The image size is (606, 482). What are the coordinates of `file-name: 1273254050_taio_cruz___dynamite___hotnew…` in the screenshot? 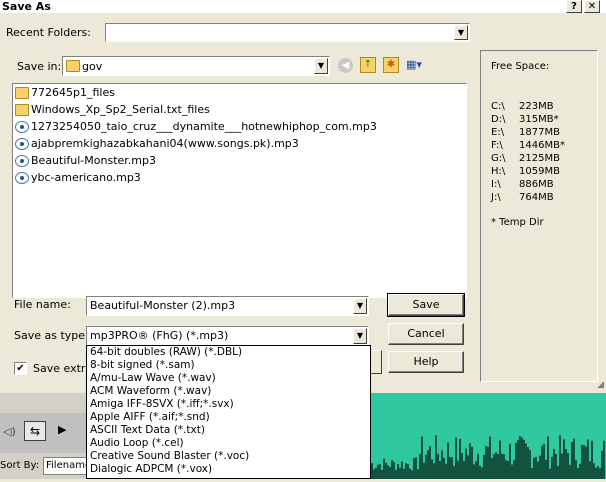 It's located at (204, 126).